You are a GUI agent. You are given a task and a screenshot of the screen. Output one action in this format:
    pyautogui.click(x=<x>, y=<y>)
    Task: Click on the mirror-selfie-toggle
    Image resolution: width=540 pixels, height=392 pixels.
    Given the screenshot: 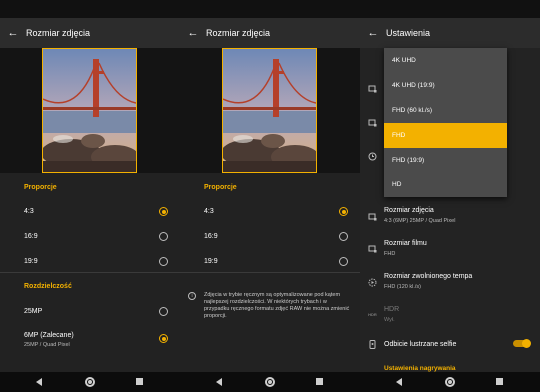 What is the action you would take?
    pyautogui.click(x=522, y=343)
    